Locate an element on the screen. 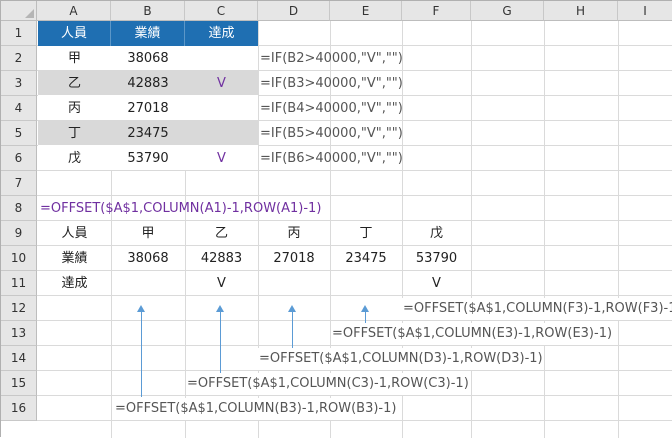  main-formula-a8: =OFFSET($A$1,COLUMN(A1)-1,ROW(A1)-1) is located at coordinates (180, 208).